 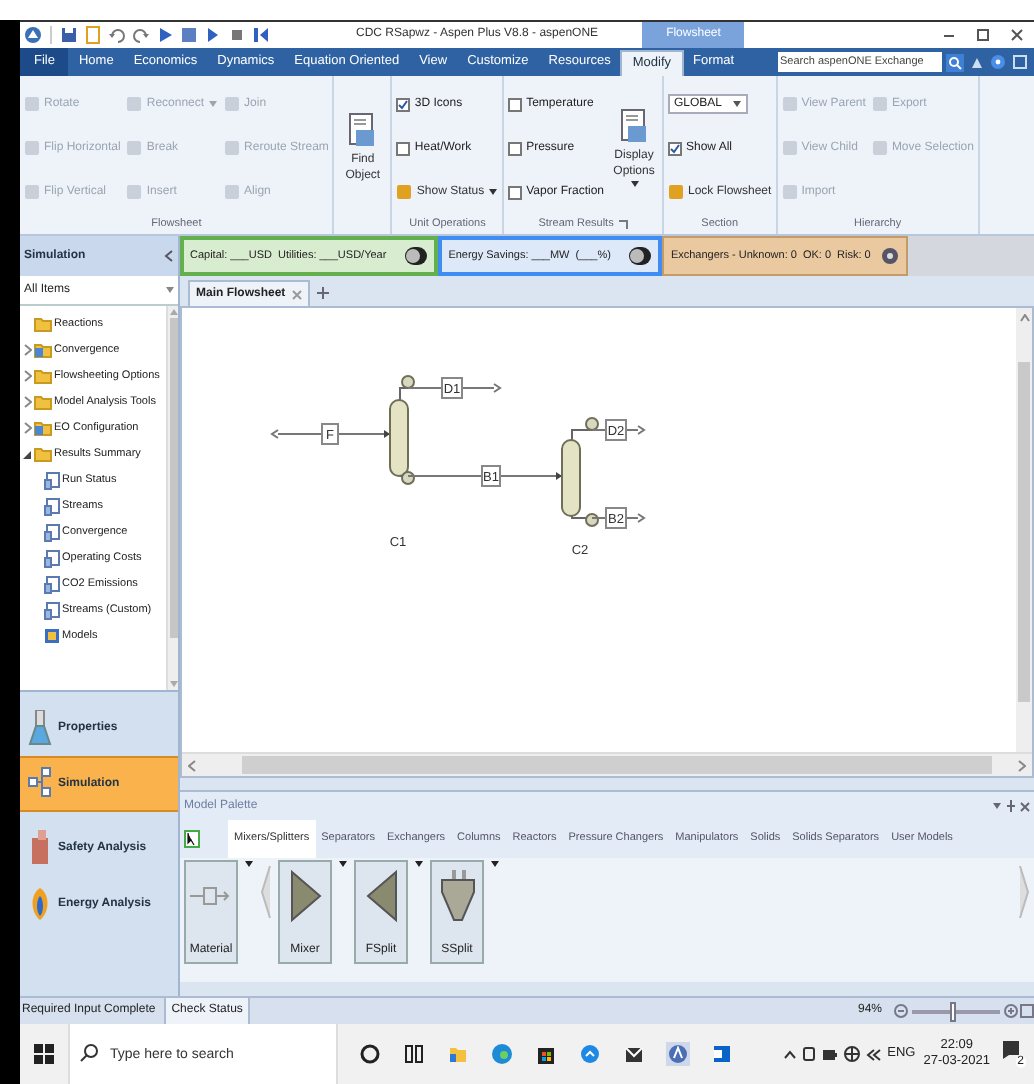 What do you see at coordinates (40, 728) in the screenshot?
I see `flask-icon` at bounding box center [40, 728].